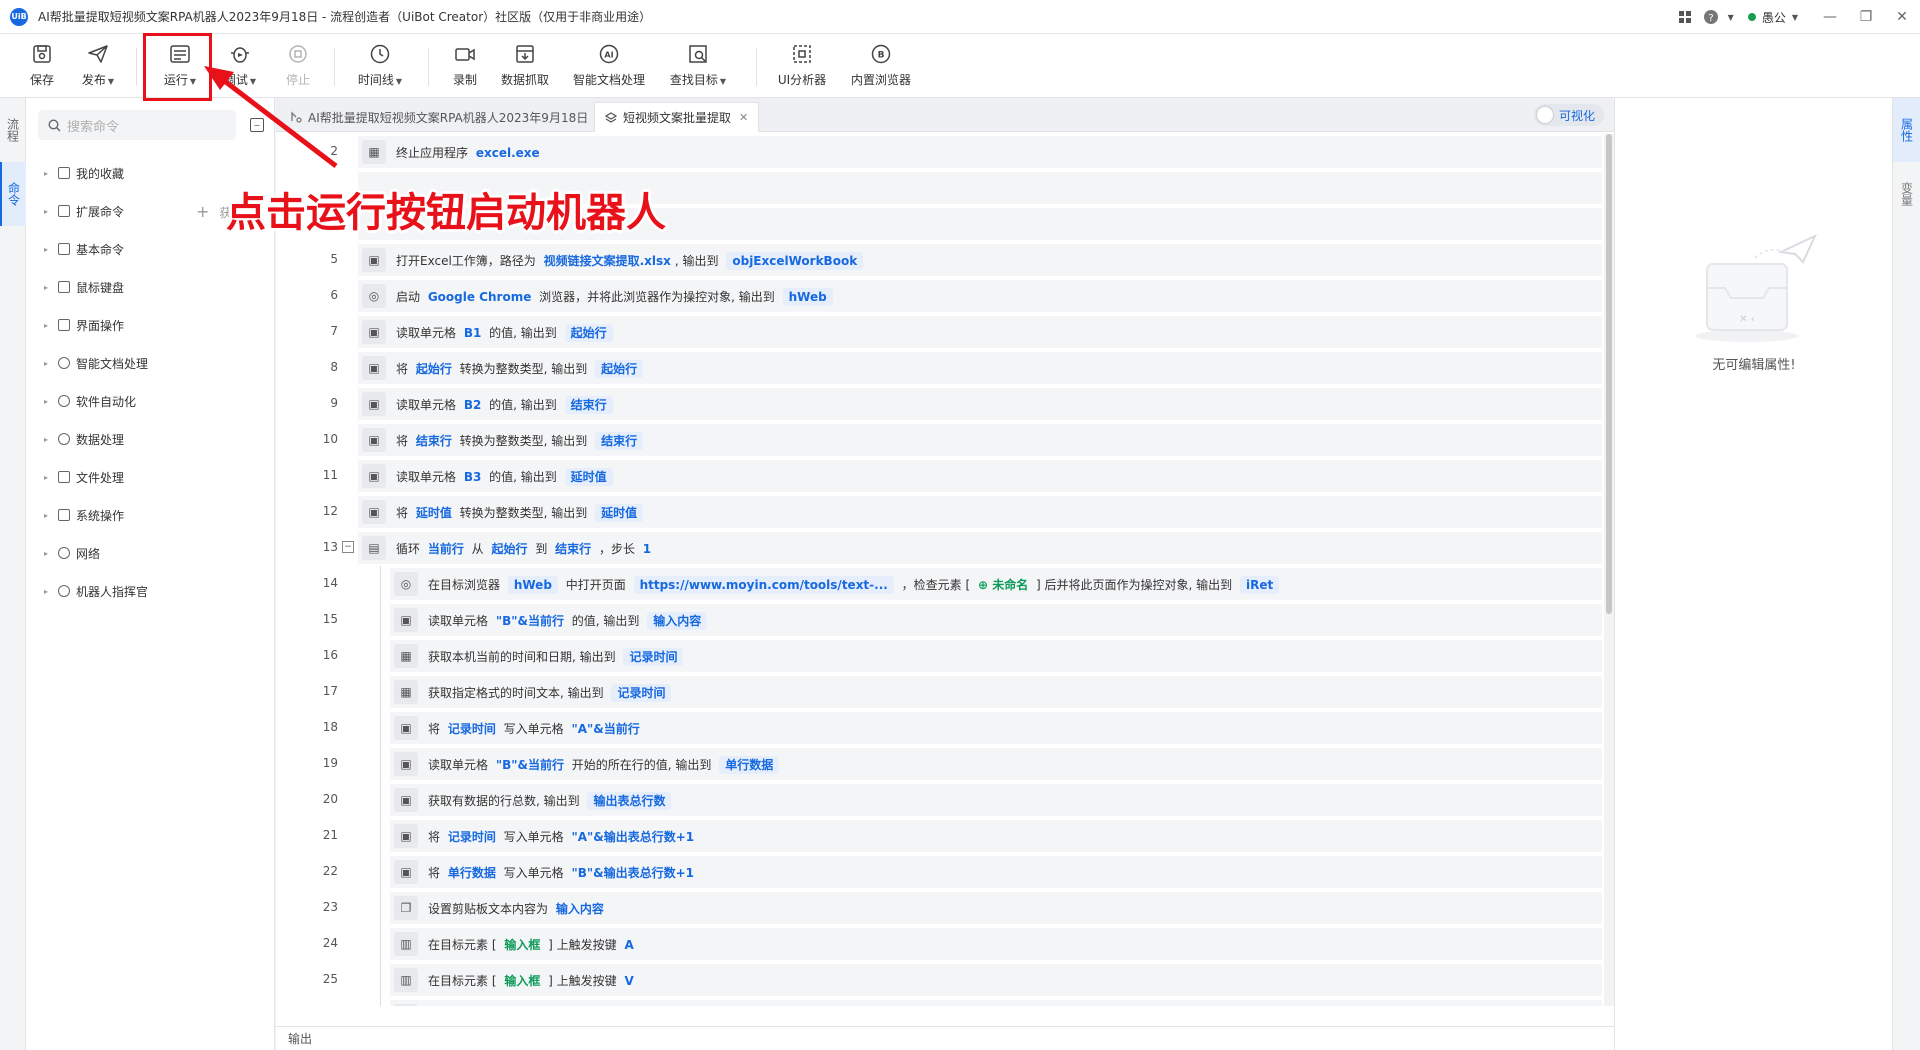 The width and height of the screenshot is (1920, 1050). Describe the element at coordinates (609, 67) in the screenshot. I see `smart-doc-button: AI 智能文档处理` at that location.